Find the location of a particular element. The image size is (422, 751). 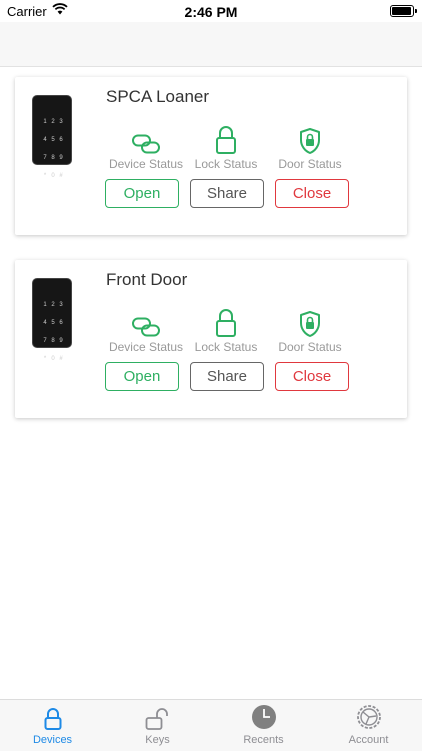

tab-label: Devices is located at coordinates (52, 740).